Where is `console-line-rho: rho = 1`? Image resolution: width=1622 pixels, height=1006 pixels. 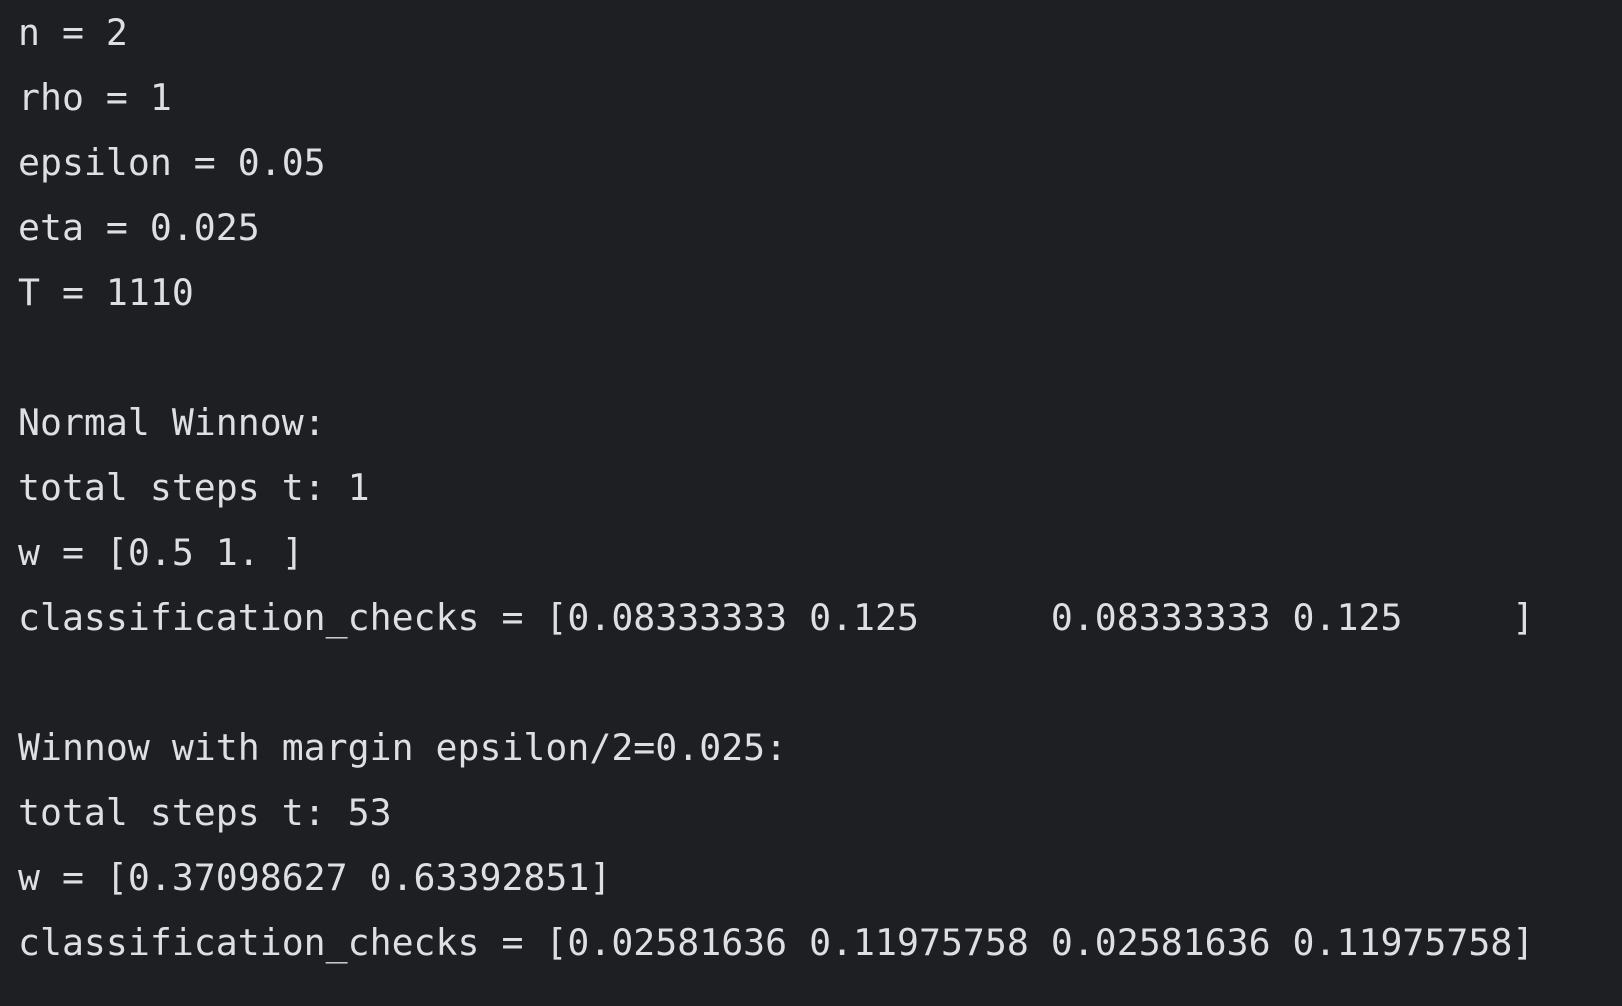 console-line-rho: rho = 1 is located at coordinates (95, 97).